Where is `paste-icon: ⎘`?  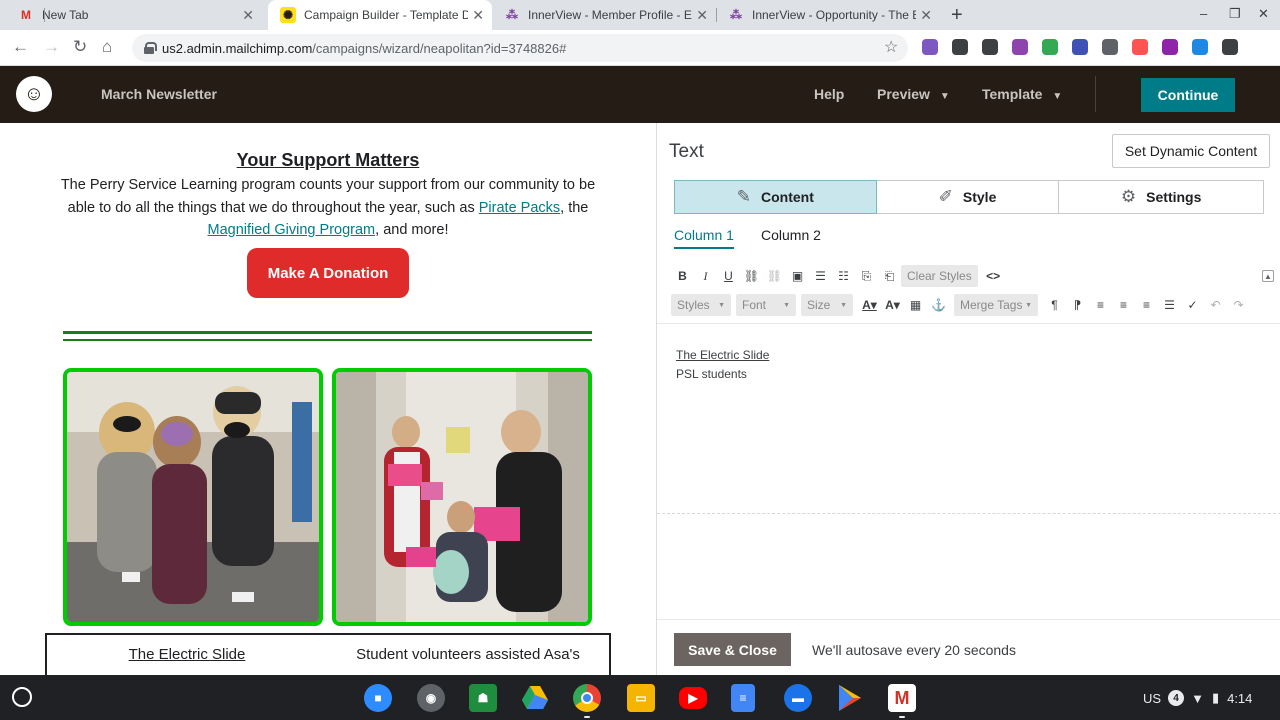 paste-icon: ⎘ is located at coordinates (866, 276).